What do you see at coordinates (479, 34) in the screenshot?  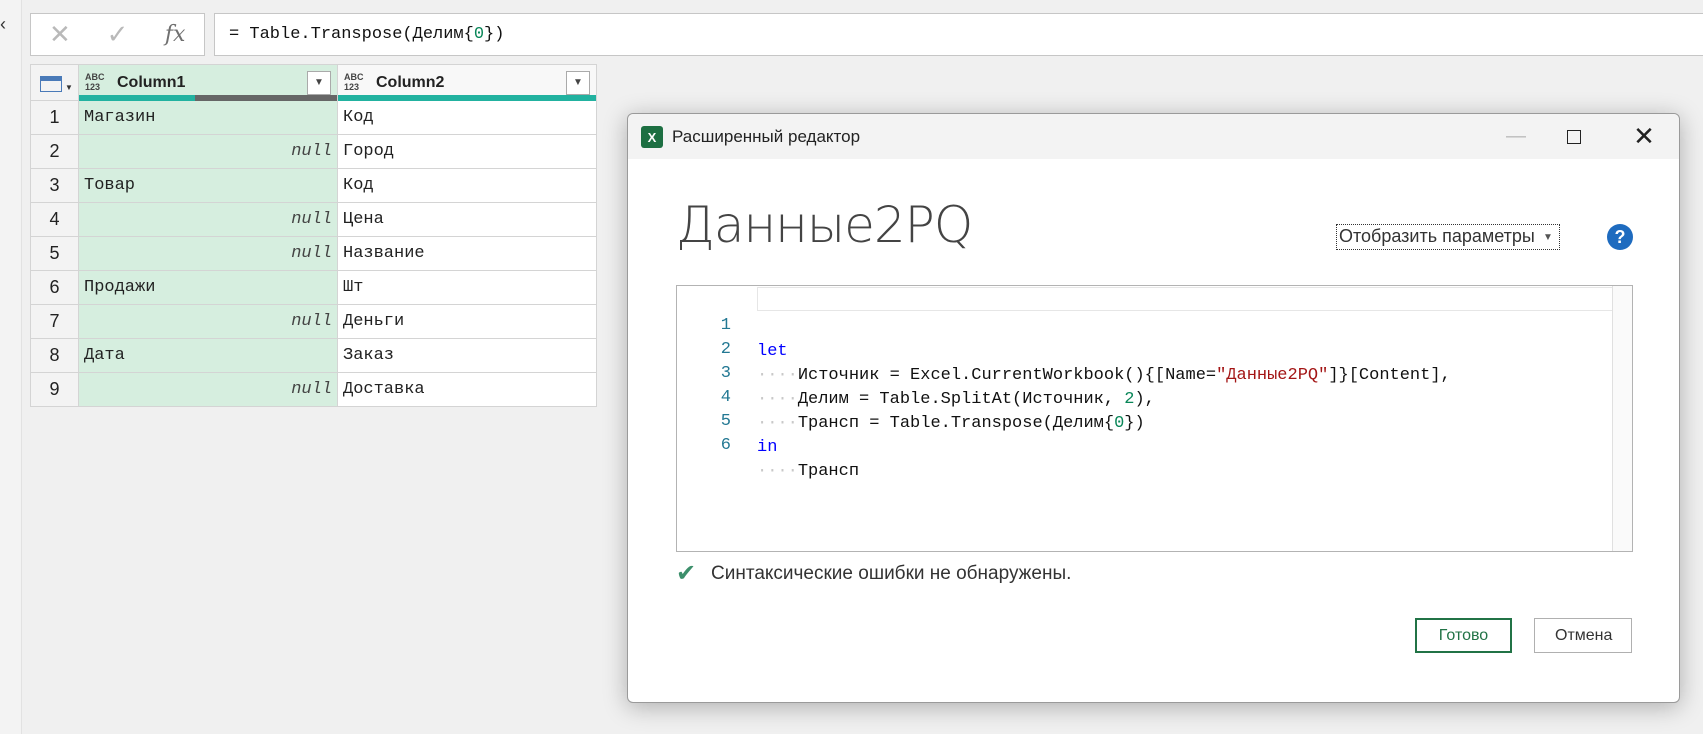 I see `formula-index: 0` at bounding box center [479, 34].